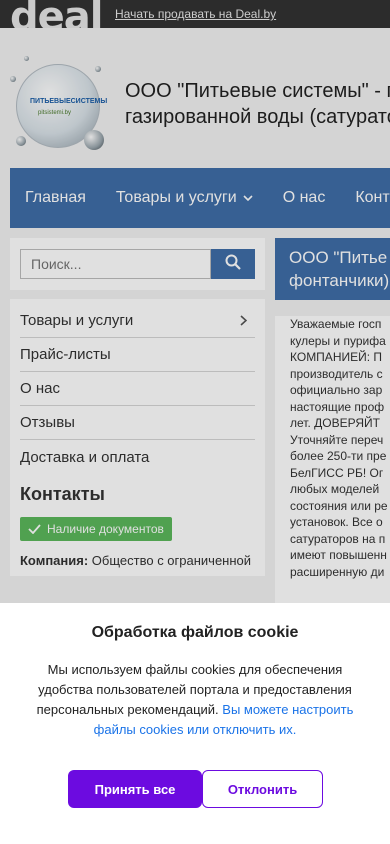 The height and width of the screenshot is (844, 390). I want to click on cookie-title: Обработка файлов cookie, so click(195, 632).